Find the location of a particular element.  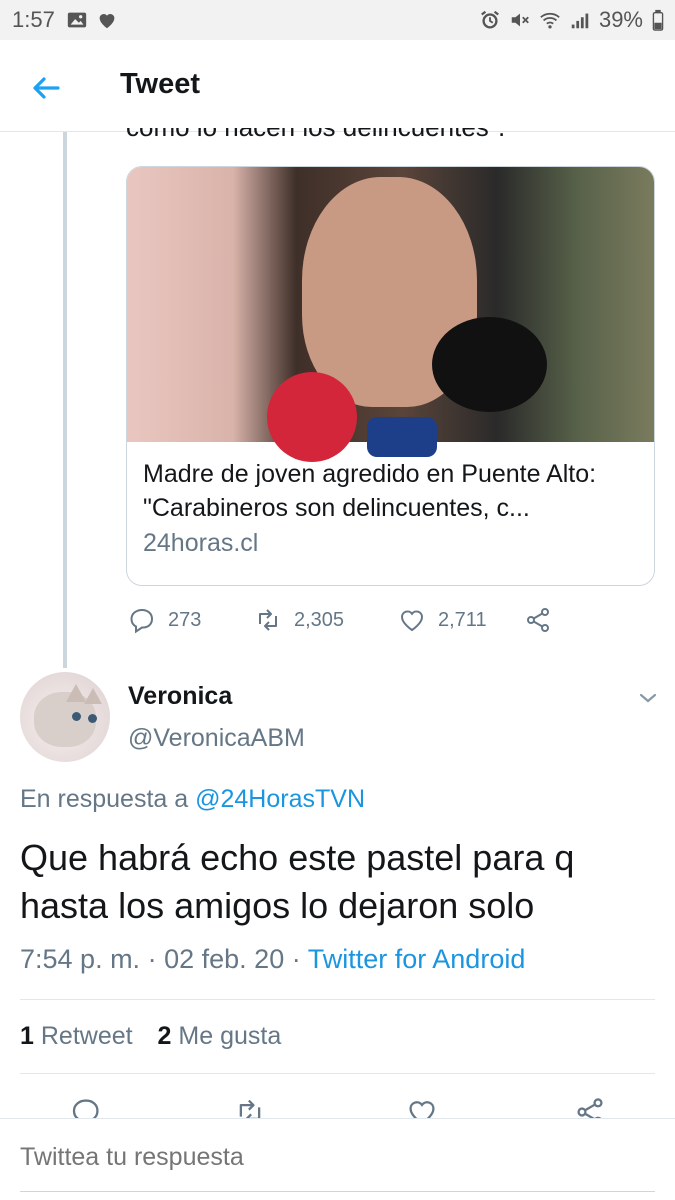

likes-stat: 2 Me gusta is located at coordinates (220, 1036).